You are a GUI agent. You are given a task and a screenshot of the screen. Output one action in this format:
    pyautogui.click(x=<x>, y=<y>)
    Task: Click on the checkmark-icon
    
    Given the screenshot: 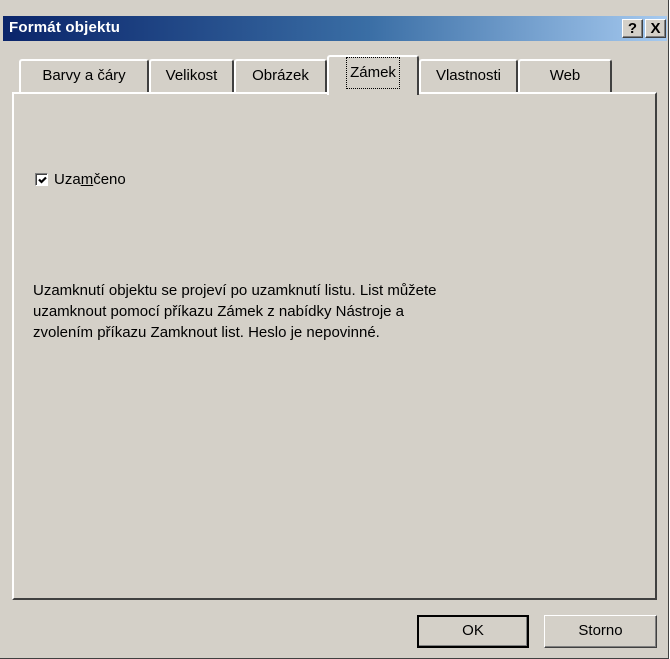 What is the action you would take?
    pyautogui.click(x=42, y=180)
    